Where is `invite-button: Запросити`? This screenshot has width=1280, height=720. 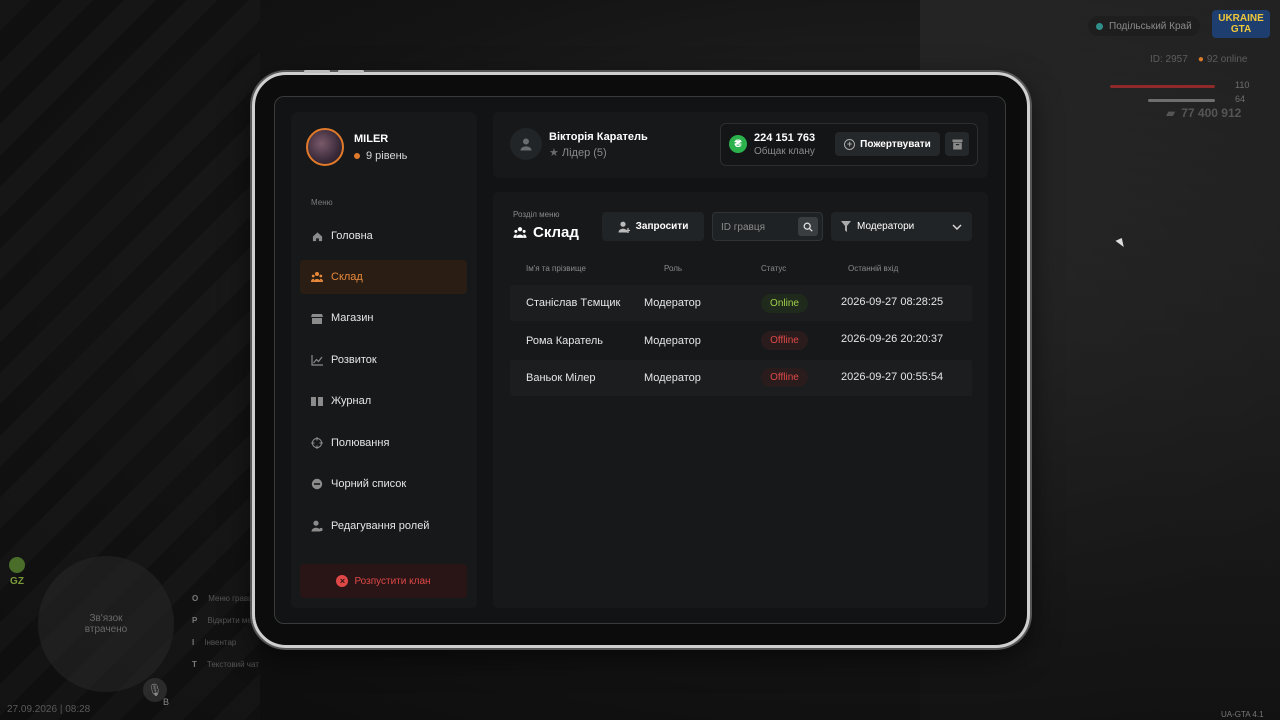 invite-button: Запросити is located at coordinates (653, 226).